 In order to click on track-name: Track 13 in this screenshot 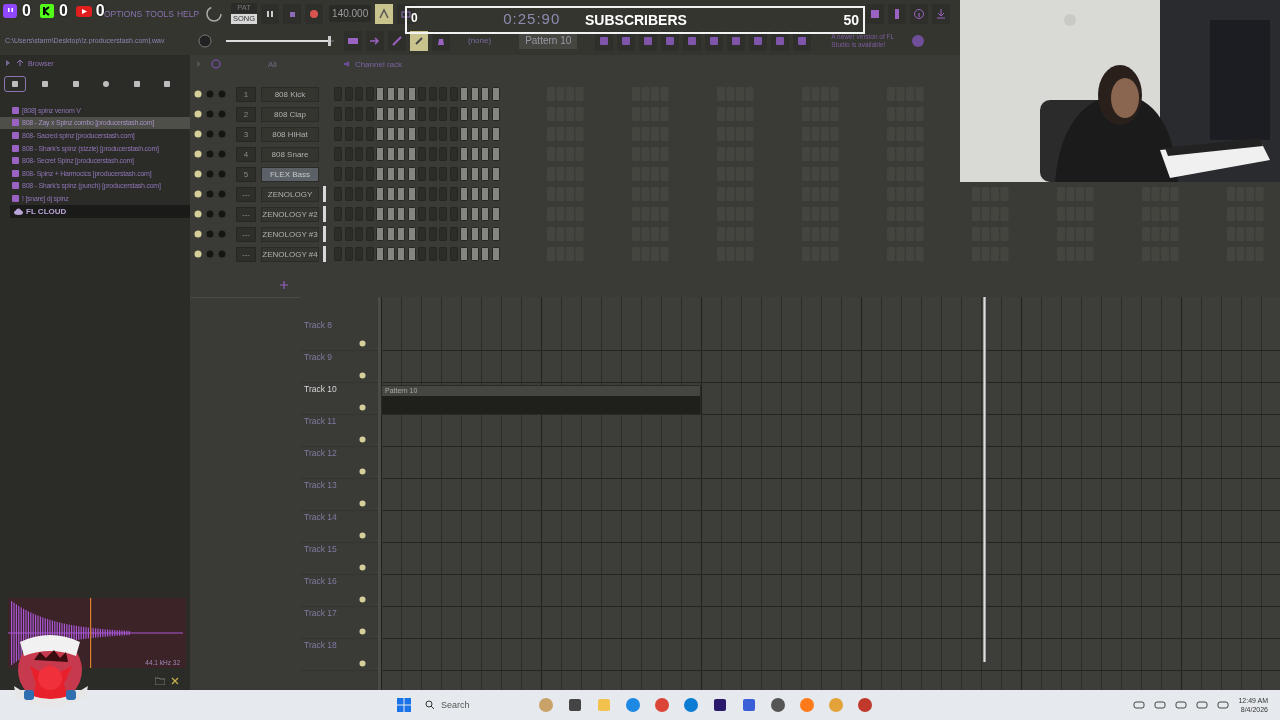, I will do `click(320, 485)`.